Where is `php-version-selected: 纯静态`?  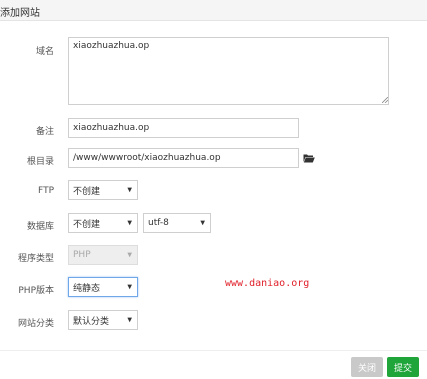 php-version-selected: 纯静态 is located at coordinates (87, 288).